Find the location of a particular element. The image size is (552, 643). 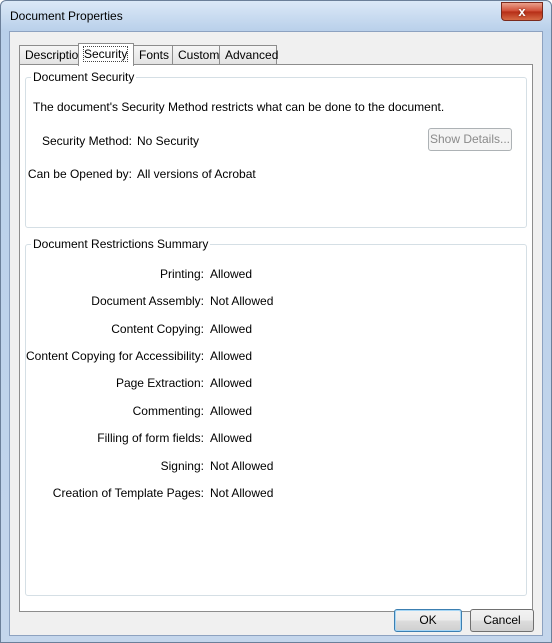

restriction-label: Page Extraction: is located at coordinates (159, 383).